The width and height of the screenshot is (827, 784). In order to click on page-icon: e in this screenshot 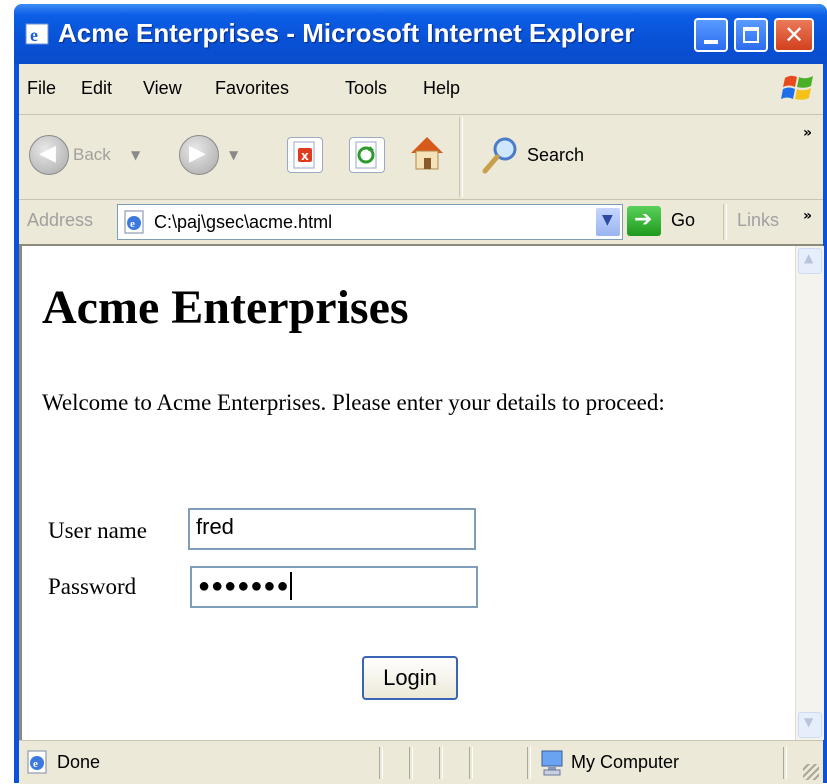, I will do `click(134, 222)`.